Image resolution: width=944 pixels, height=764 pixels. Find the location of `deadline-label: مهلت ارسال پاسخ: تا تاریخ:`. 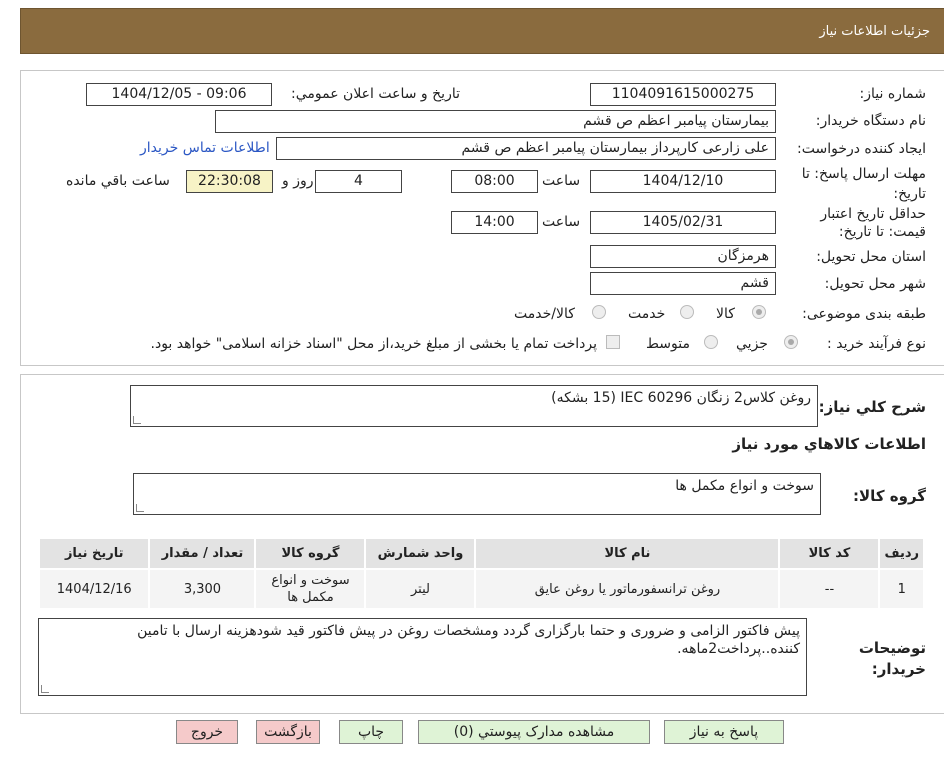

deadline-label: مهلت ارسال پاسخ: تا تاریخ: is located at coordinates (863, 184).